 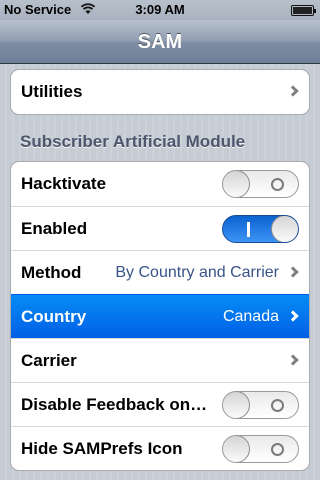 What do you see at coordinates (52, 91) in the screenshot?
I see `utilities-label: Utilities` at bounding box center [52, 91].